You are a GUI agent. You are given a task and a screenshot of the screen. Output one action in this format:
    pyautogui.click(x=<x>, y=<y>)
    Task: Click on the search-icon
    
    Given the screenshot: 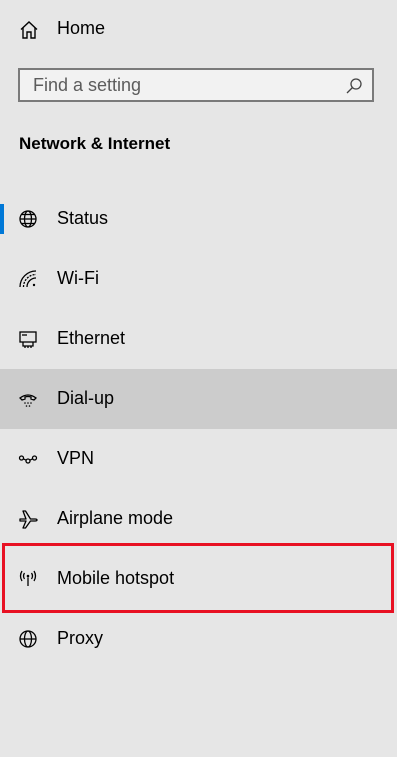 What is the action you would take?
    pyautogui.click(x=354, y=86)
    